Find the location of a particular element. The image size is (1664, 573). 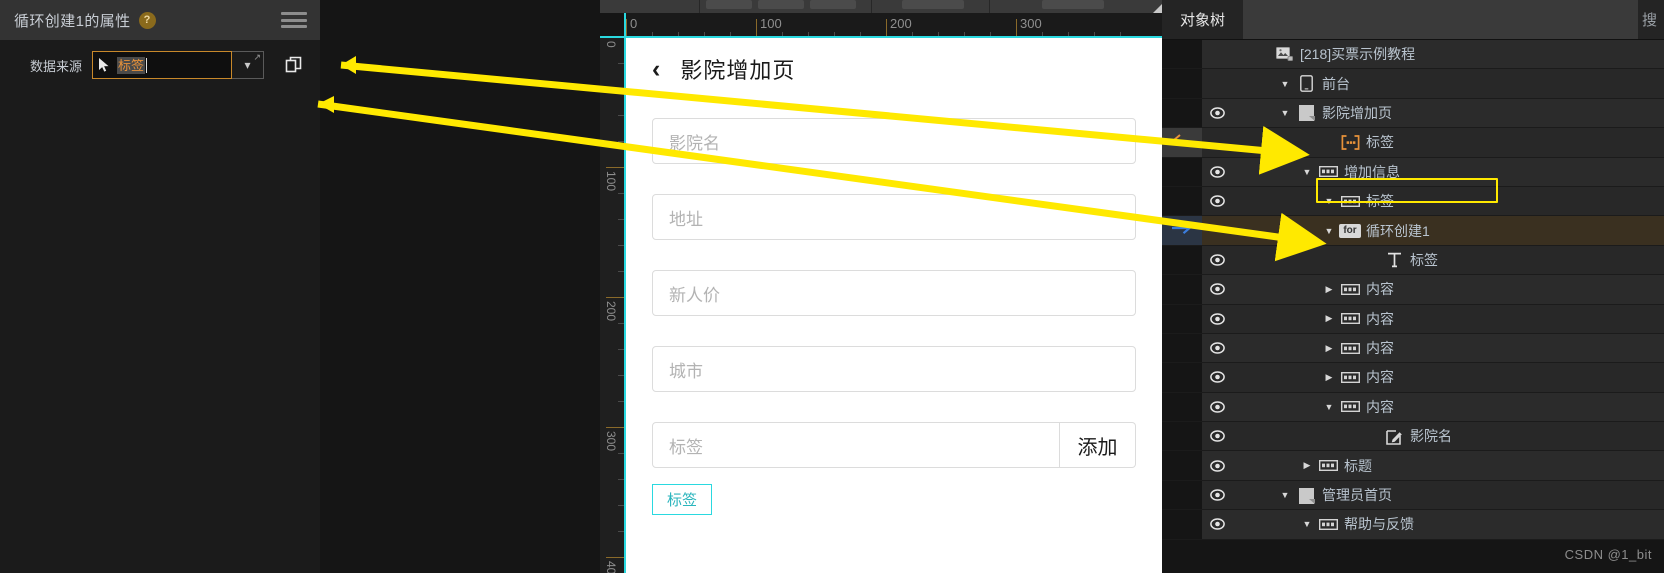

tree-row-label: 标签 is located at coordinates (1424, 259).